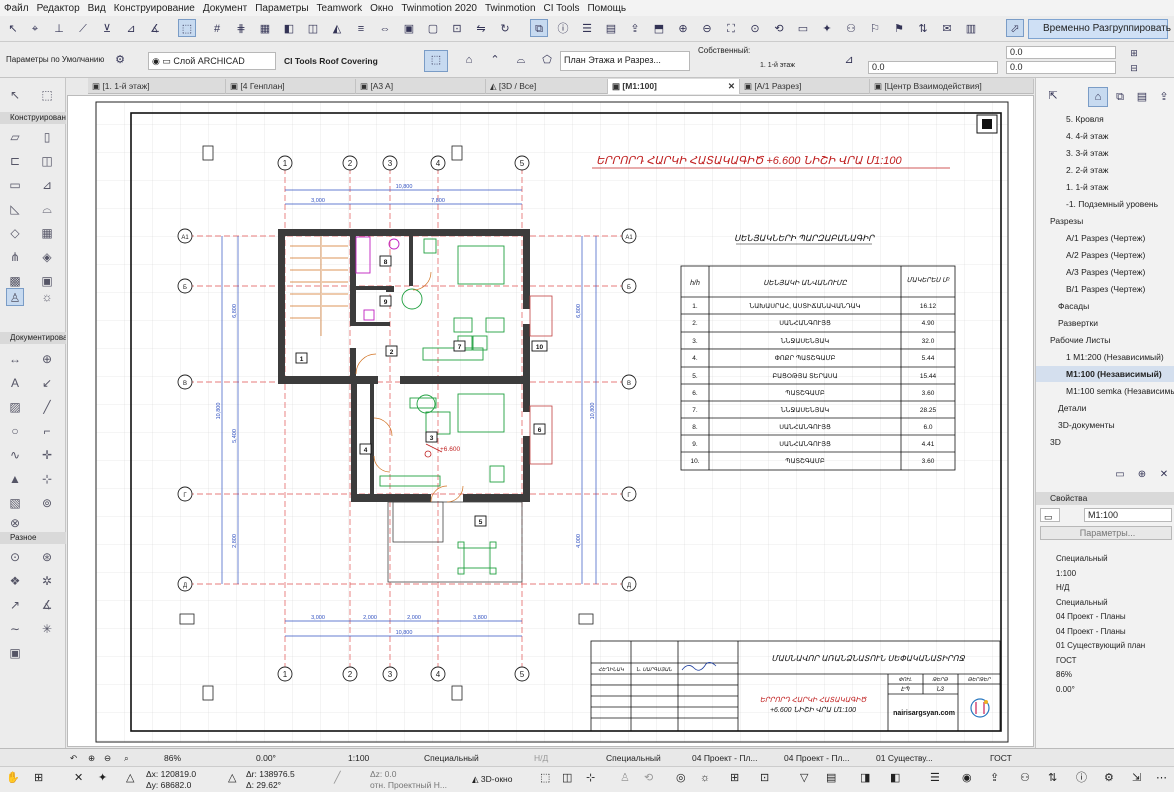 The image size is (1174, 792). I want to click on geometry-method-icon: ⬚, so click(436, 61).